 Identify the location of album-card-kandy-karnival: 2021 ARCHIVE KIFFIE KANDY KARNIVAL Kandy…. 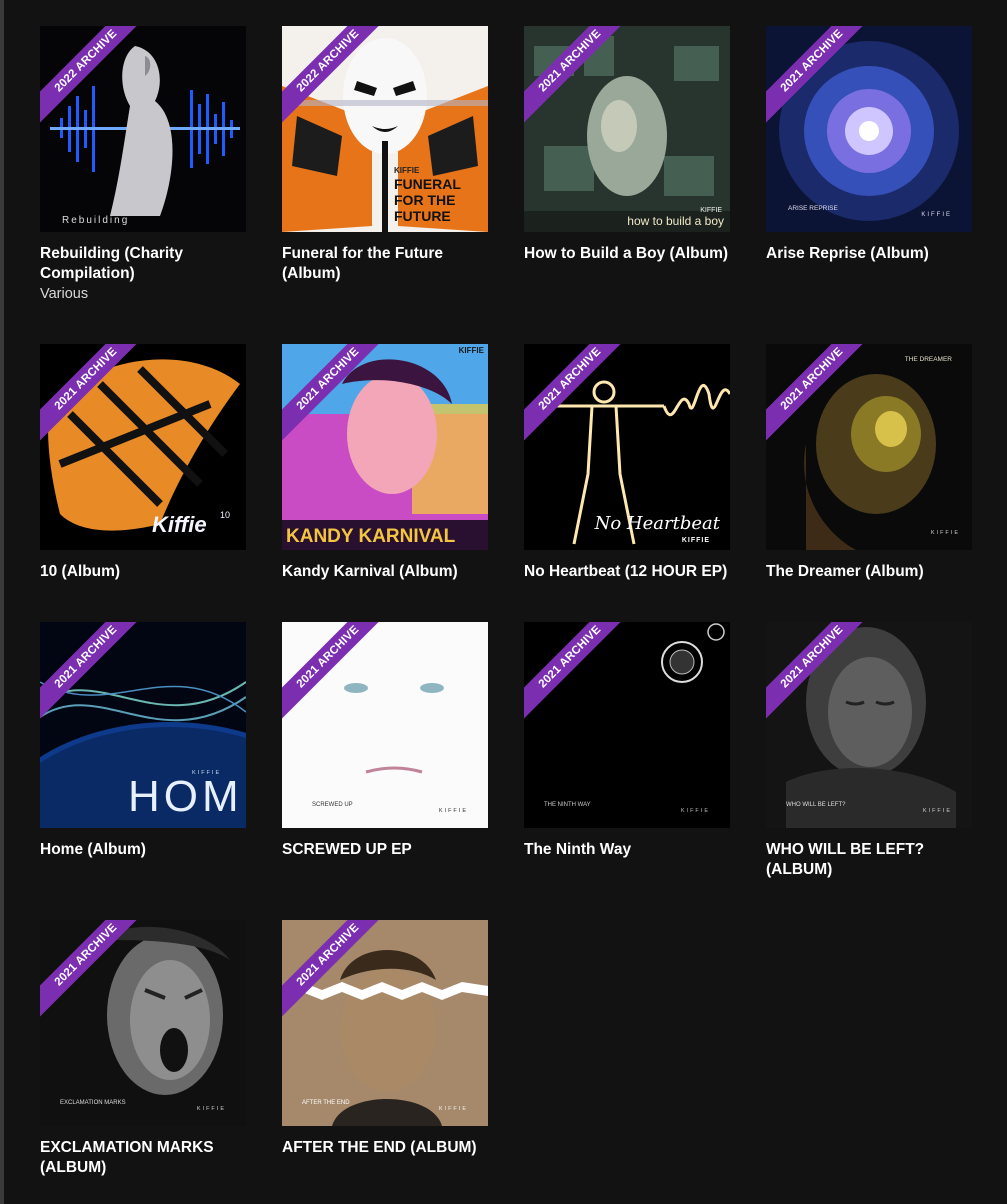
(385, 463).